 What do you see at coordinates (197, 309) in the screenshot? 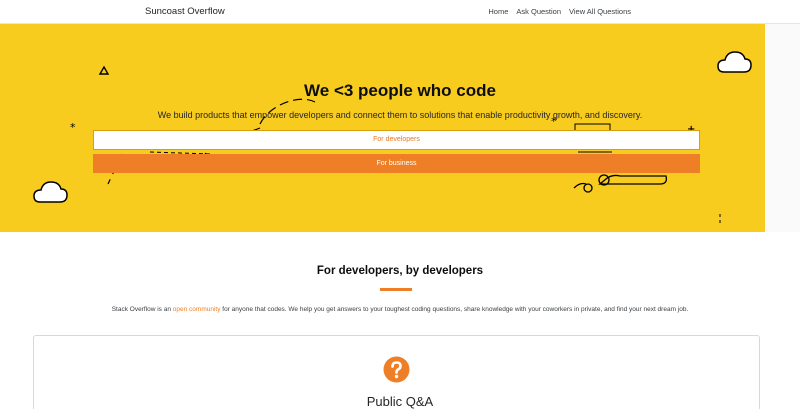
I see `open-community-link: open community` at bounding box center [197, 309].